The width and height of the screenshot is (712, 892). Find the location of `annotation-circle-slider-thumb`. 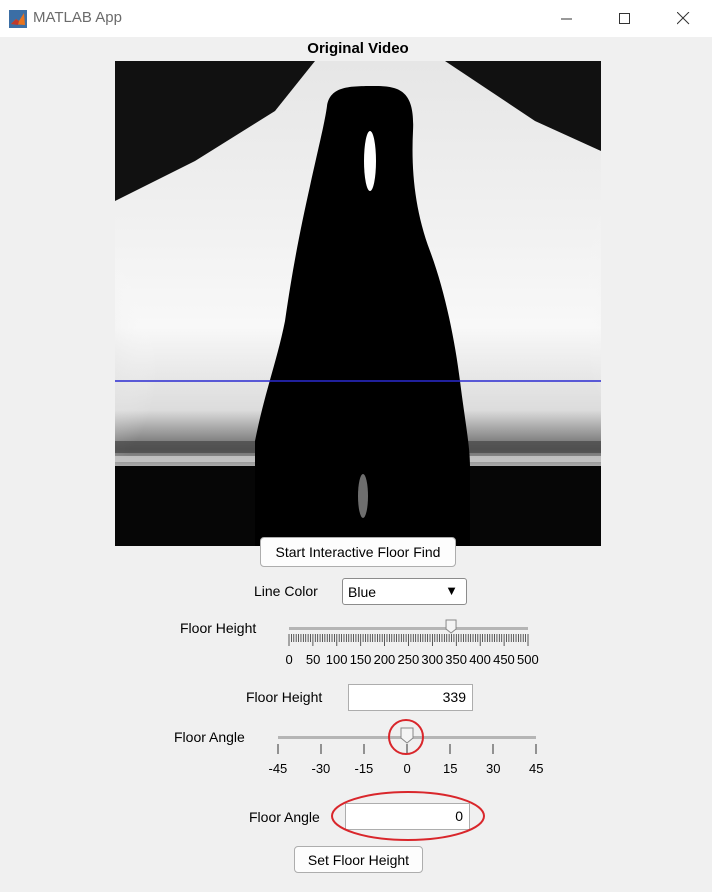

annotation-circle-slider-thumb is located at coordinates (406, 737).